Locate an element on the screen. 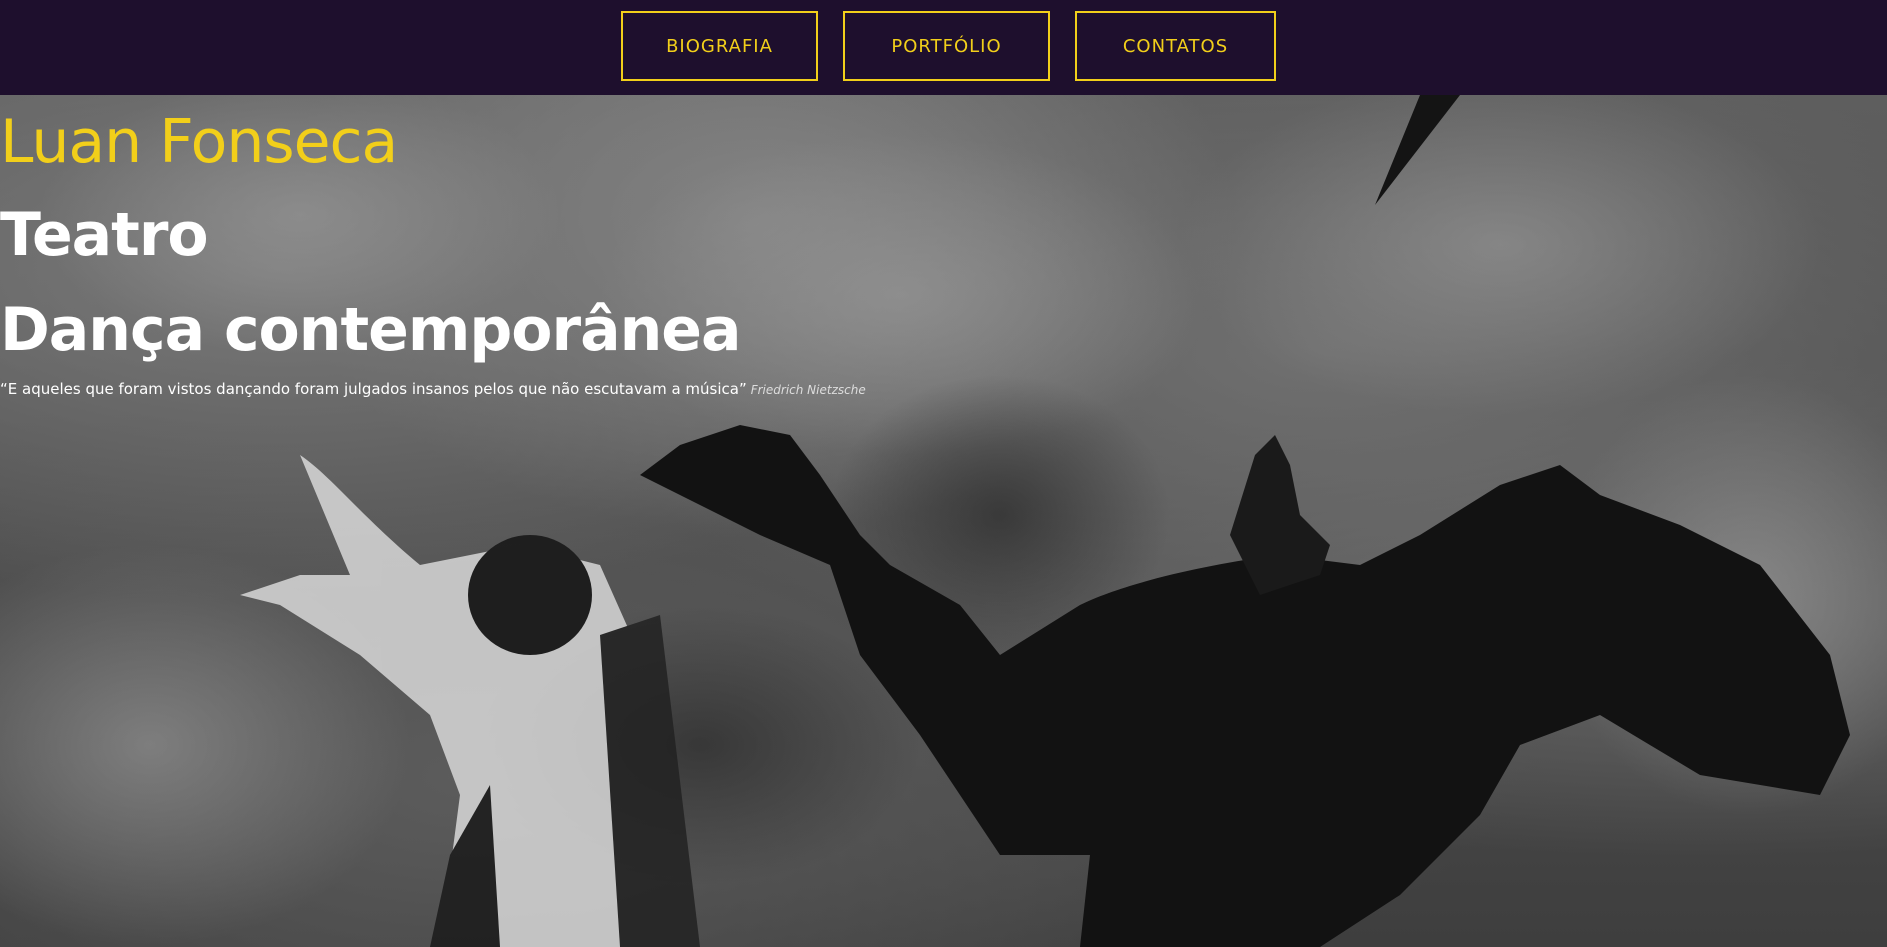  nav-biografia-button: BIOGRAFIA is located at coordinates (719, 46).